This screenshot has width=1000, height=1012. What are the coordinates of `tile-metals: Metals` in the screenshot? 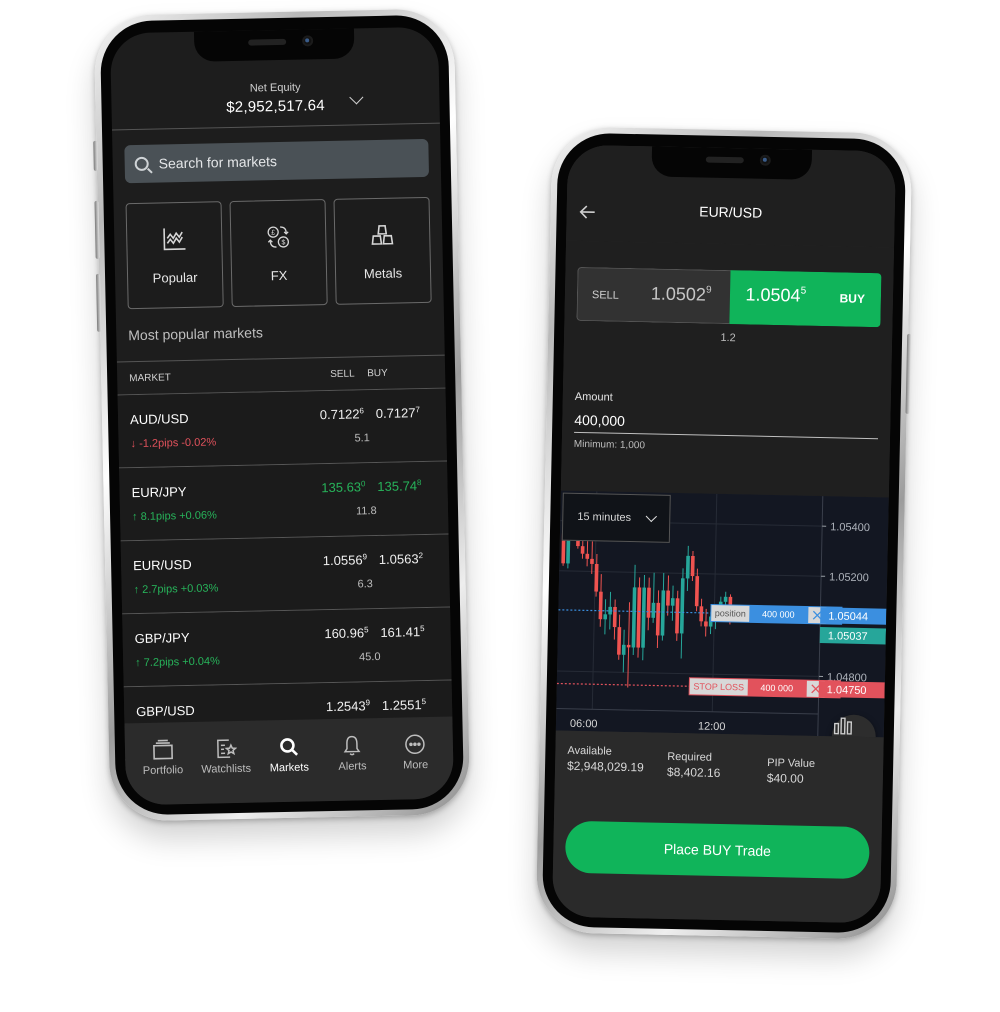 It's located at (382, 250).